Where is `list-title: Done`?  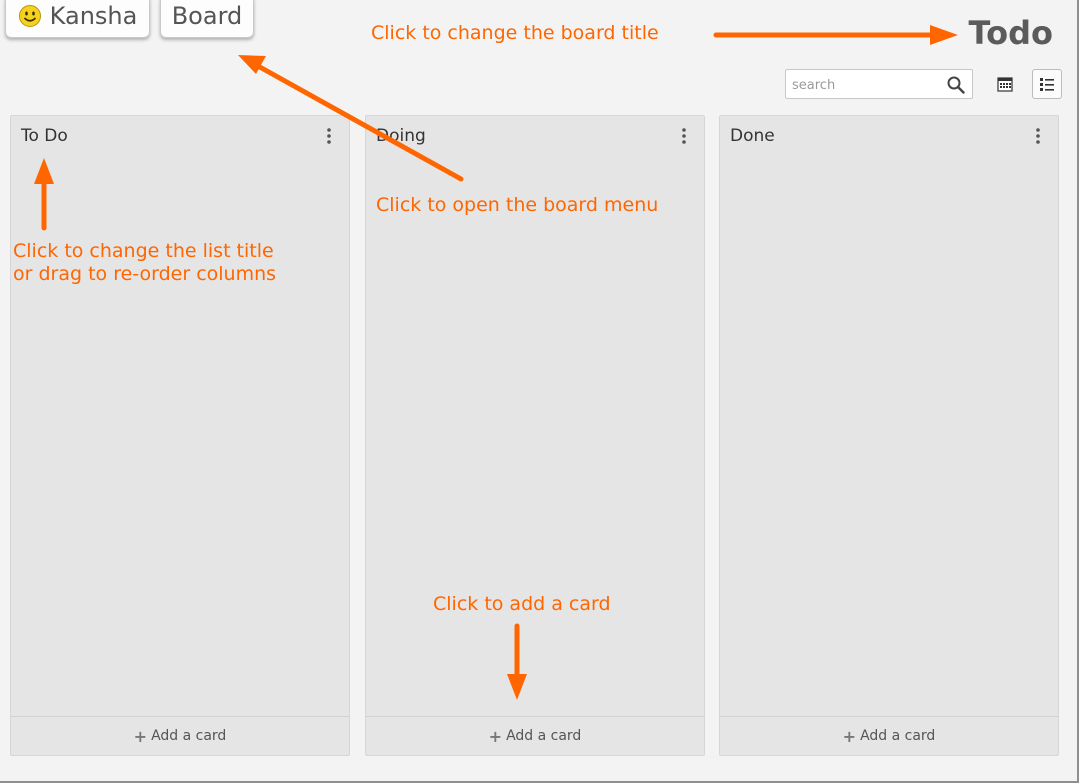 list-title: Done is located at coordinates (752, 136).